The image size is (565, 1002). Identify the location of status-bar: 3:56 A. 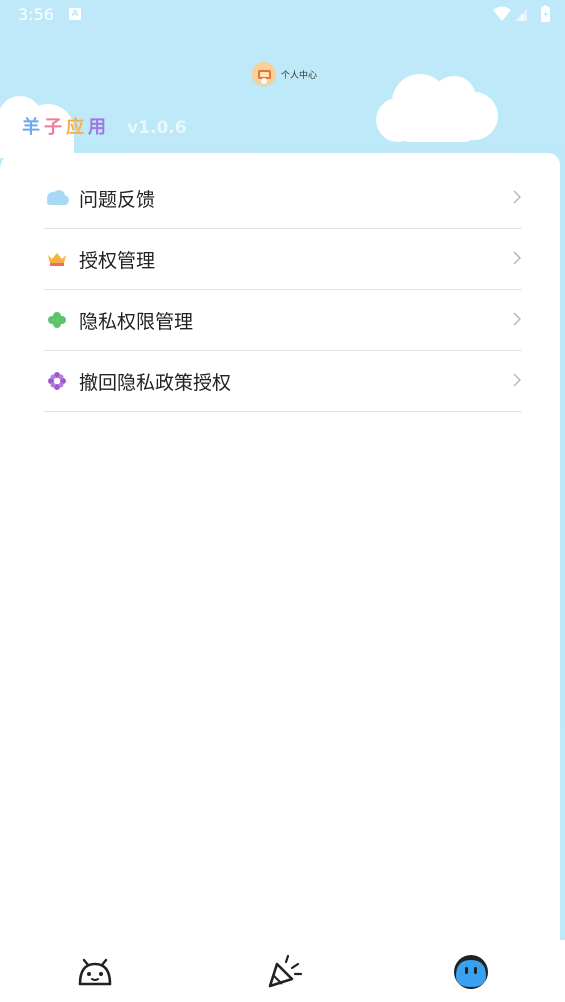
(282, 15).